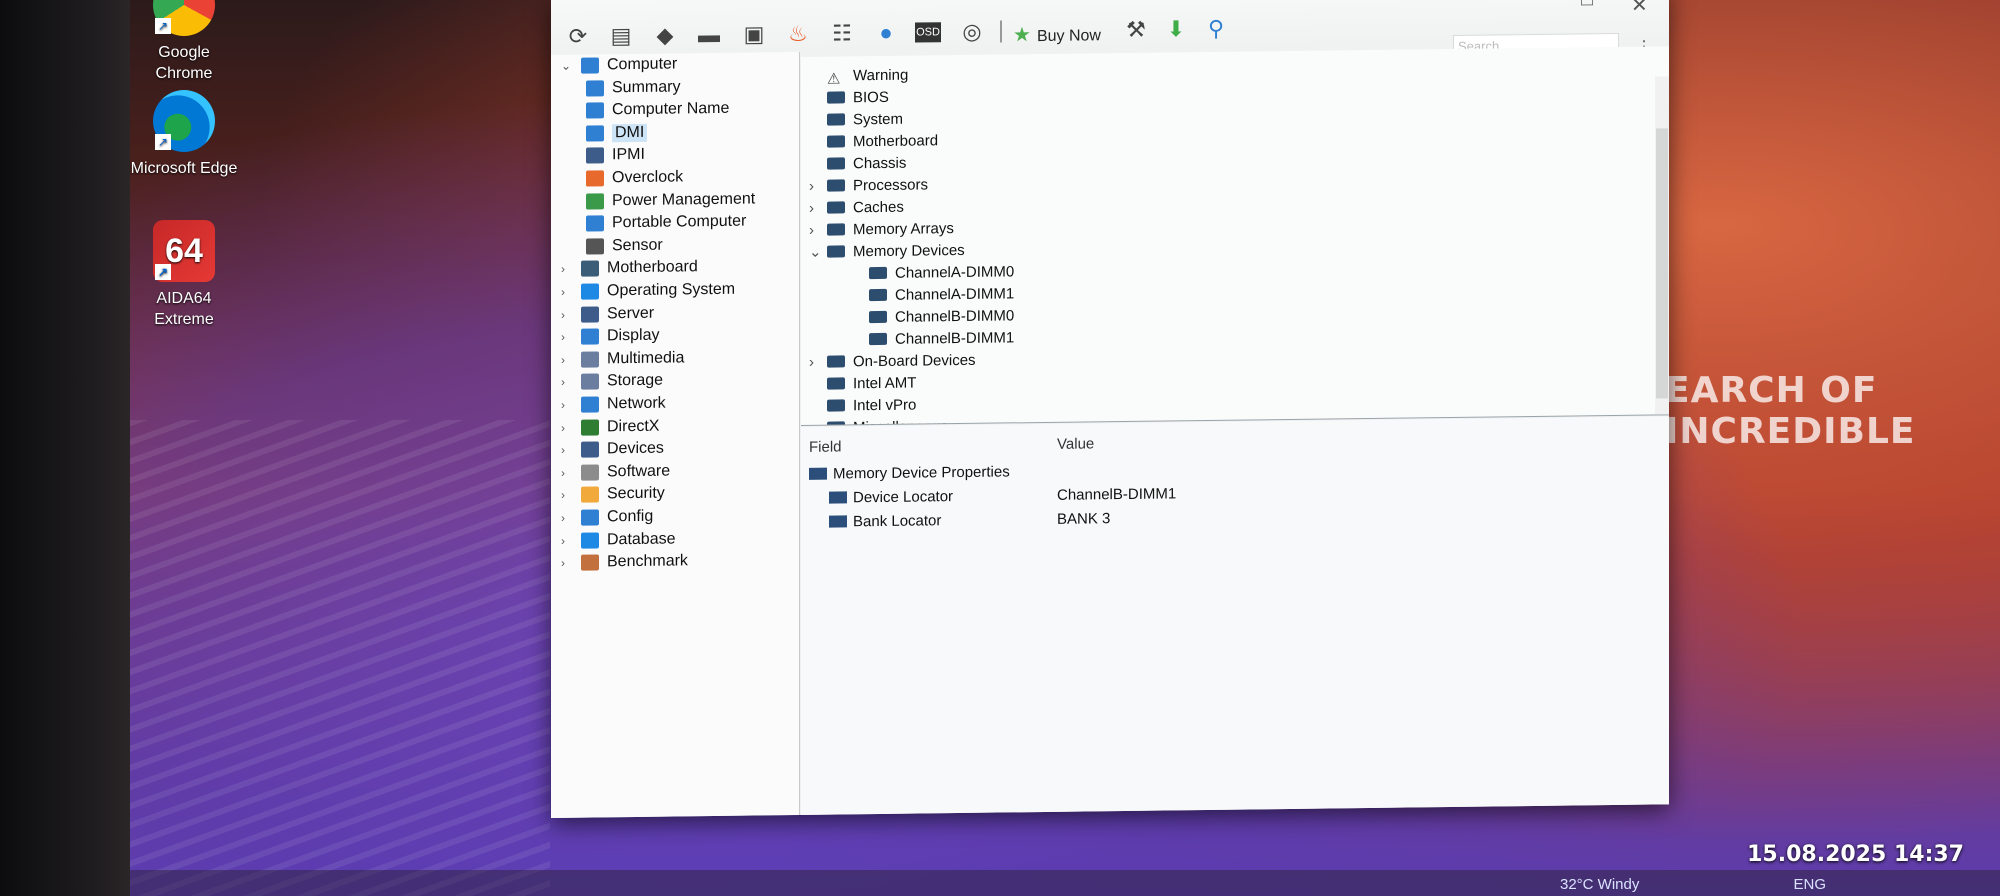 Image resolution: width=2000 pixels, height=896 pixels. What do you see at coordinates (862, 405) in the screenshot?
I see `list-item-intel-vpro: Intel vPro` at bounding box center [862, 405].